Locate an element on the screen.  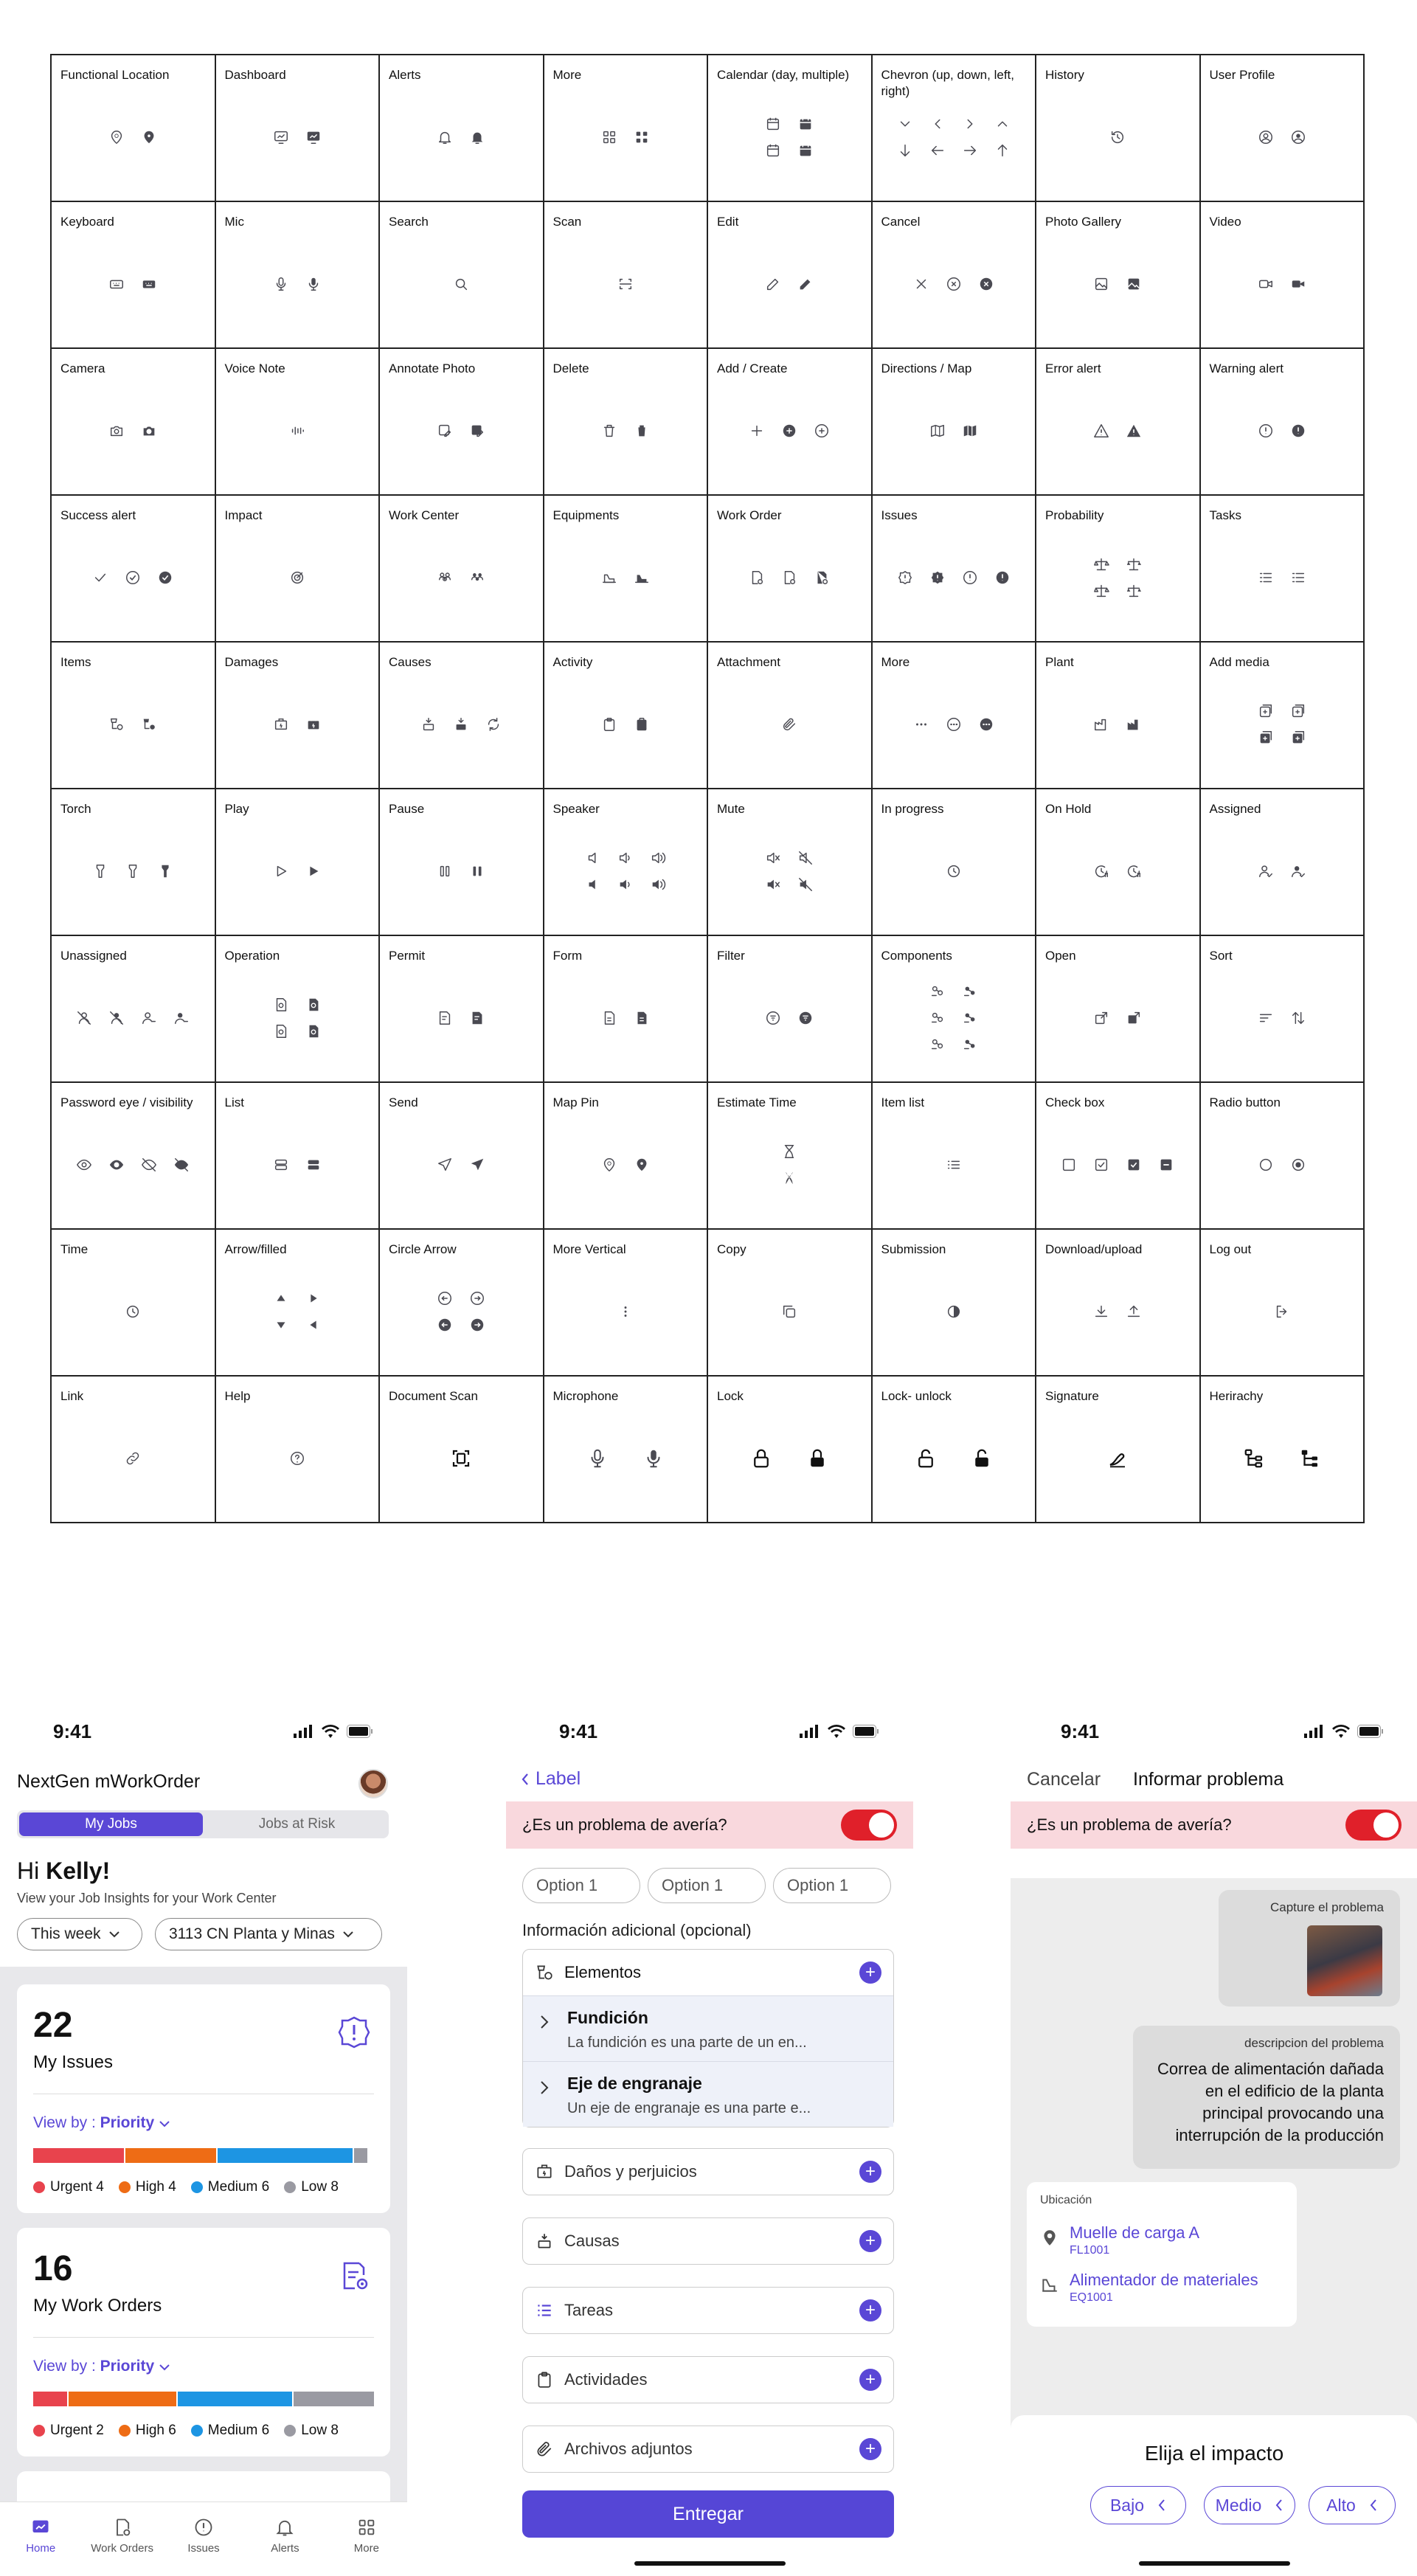
issues-title: My Issues is located at coordinates (73, 2062).